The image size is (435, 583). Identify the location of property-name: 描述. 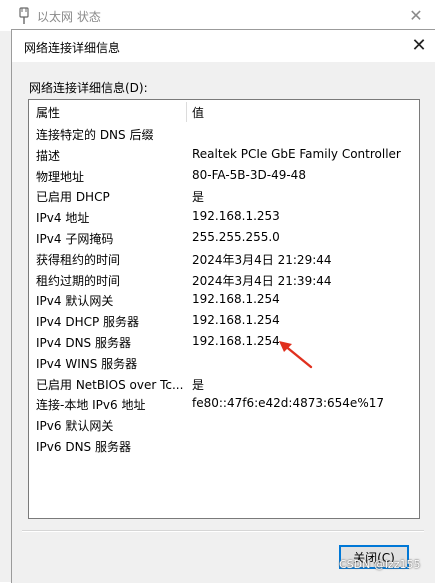
(48, 155).